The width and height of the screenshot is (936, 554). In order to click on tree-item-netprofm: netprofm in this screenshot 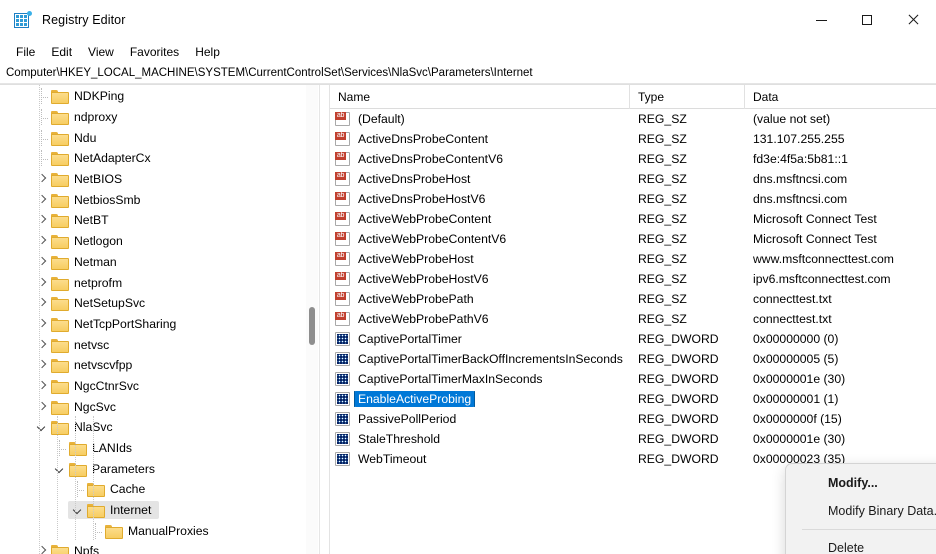, I will do `click(159, 282)`.